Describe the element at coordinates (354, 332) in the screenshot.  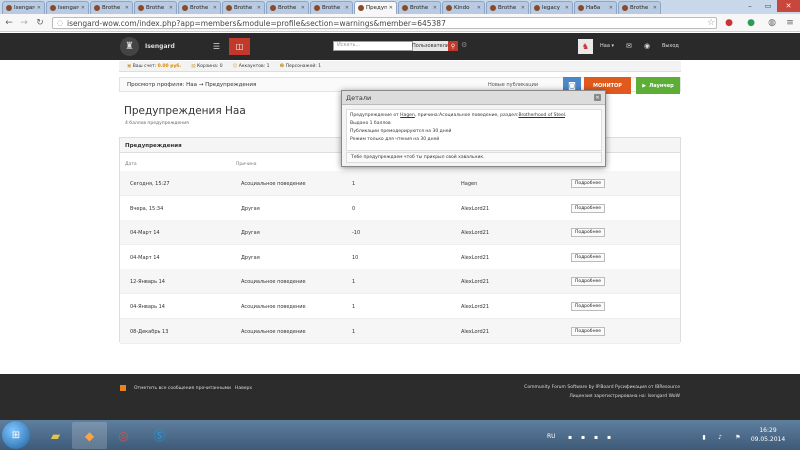
I see `warning-points: 1` at that location.